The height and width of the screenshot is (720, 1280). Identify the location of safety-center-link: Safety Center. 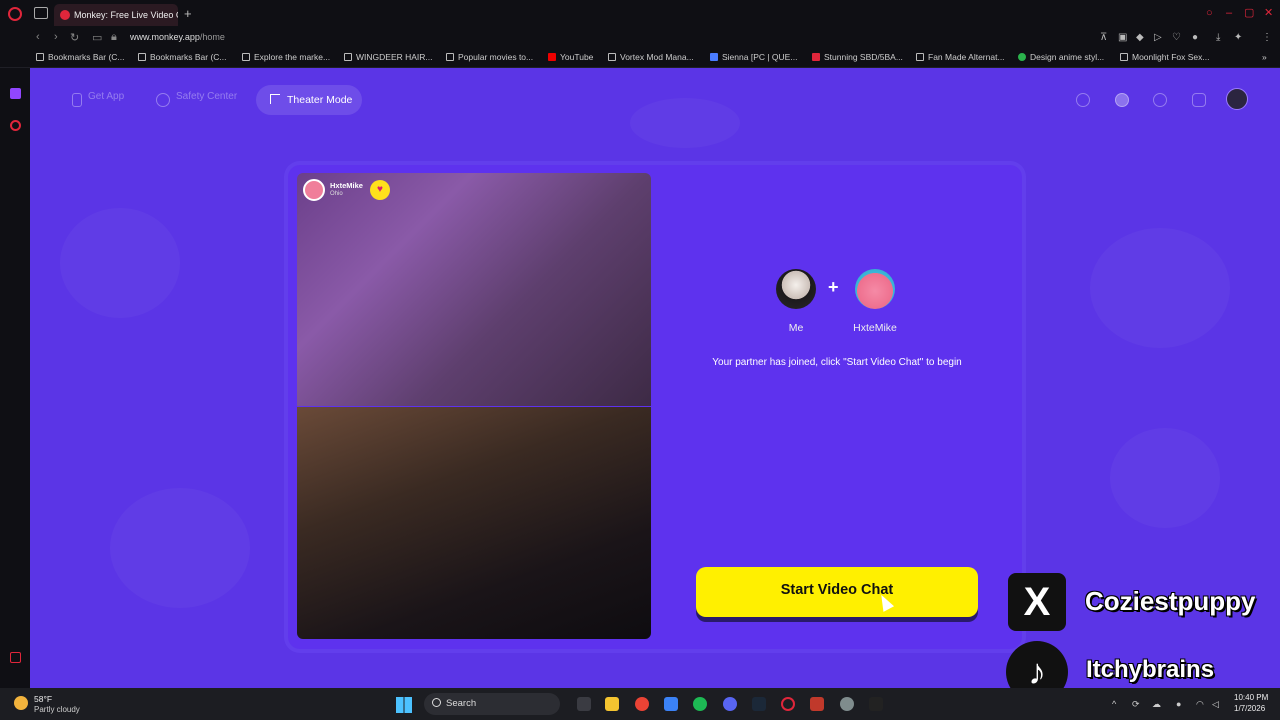
(206, 96).